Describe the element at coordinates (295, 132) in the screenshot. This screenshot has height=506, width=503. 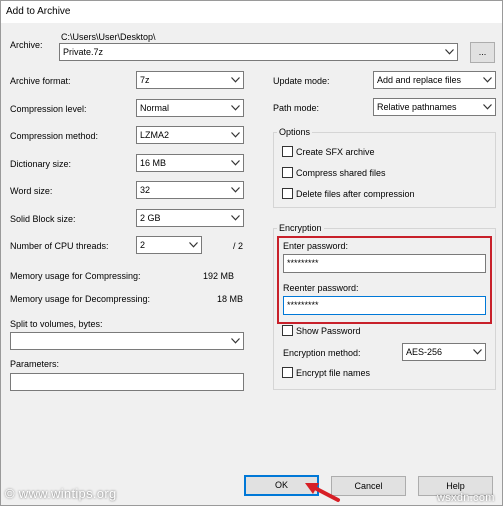
I see `options-group-title: Options` at that location.